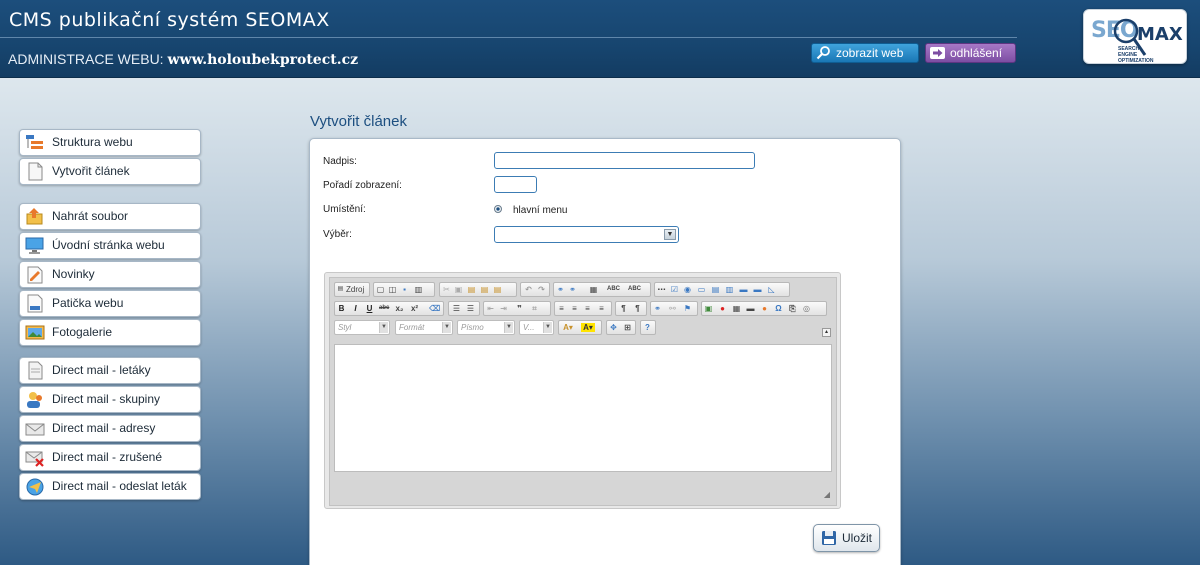 The height and width of the screenshot is (565, 1200). What do you see at coordinates (823, 53) in the screenshot?
I see `magnifier-icon` at bounding box center [823, 53].